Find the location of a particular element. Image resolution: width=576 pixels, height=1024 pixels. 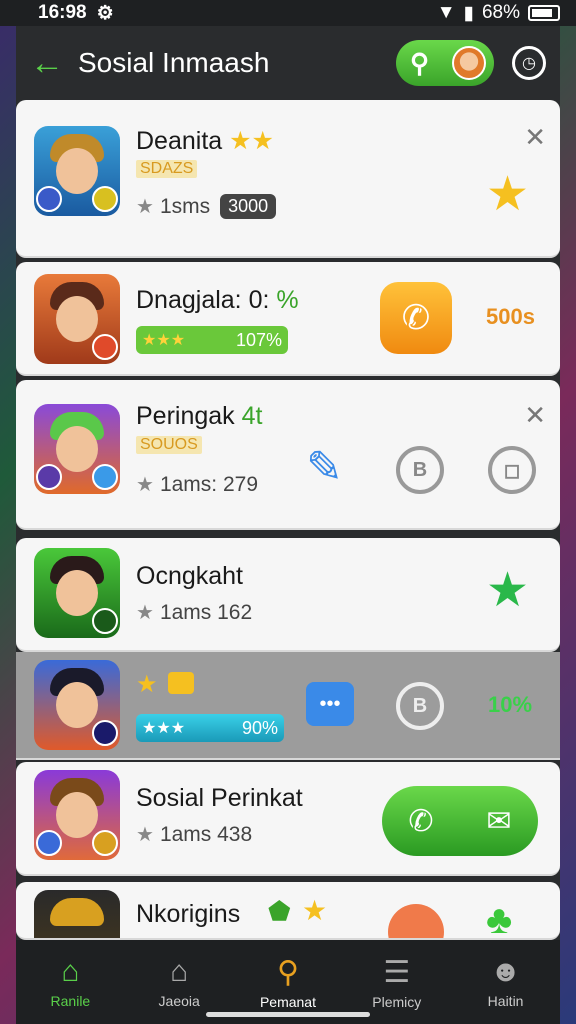

message-icon: ✉ is located at coordinates (499, 821).